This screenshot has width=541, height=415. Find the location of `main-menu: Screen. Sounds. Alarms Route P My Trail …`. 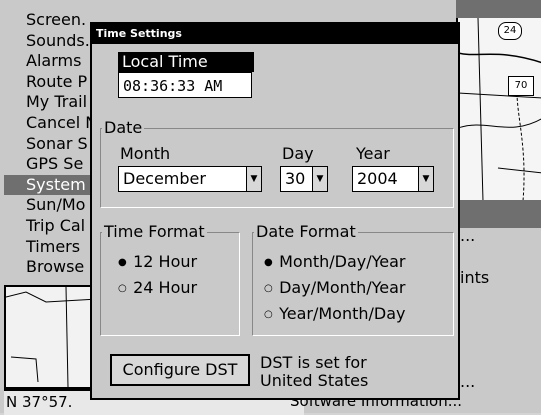

main-menu: Screen. Sounds. Alarms Route P My Trail … is located at coordinates (54, 144).